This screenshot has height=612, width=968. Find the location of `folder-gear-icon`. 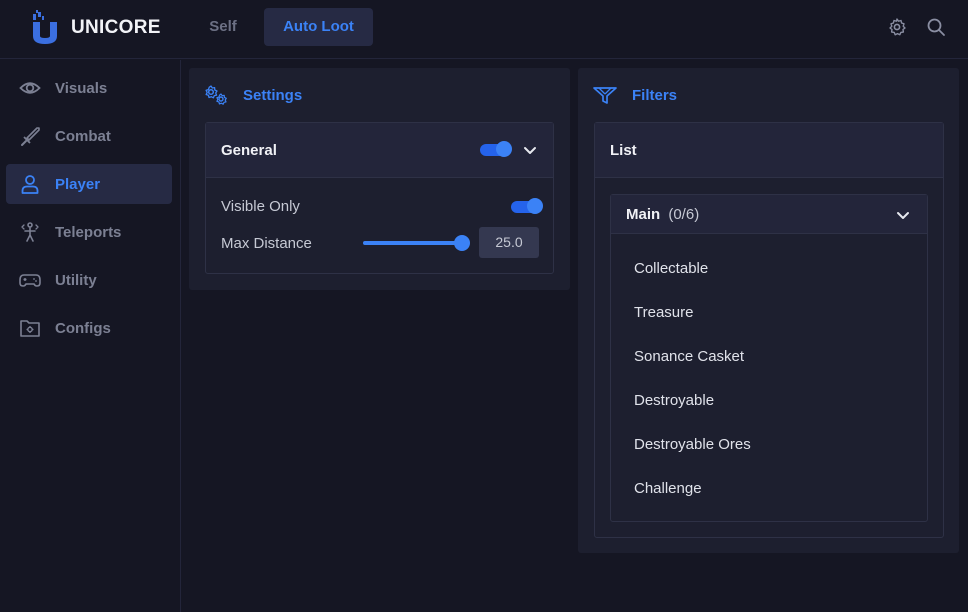

folder-gear-icon is located at coordinates (30, 328).